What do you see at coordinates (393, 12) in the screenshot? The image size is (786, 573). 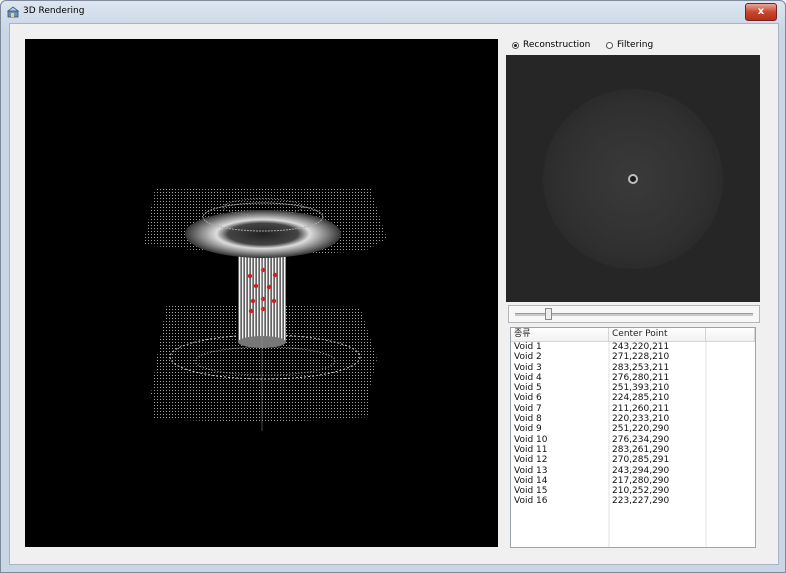 I see `title-bar: 3D Rendering x` at bounding box center [393, 12].